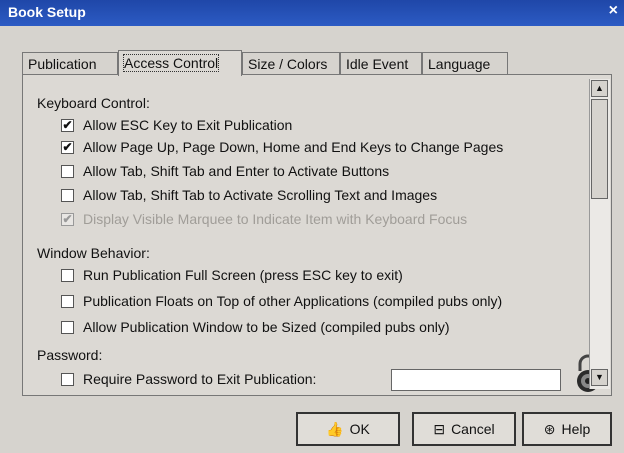  I want to click on scroll-up-icon: ▲, so click(599, 88).